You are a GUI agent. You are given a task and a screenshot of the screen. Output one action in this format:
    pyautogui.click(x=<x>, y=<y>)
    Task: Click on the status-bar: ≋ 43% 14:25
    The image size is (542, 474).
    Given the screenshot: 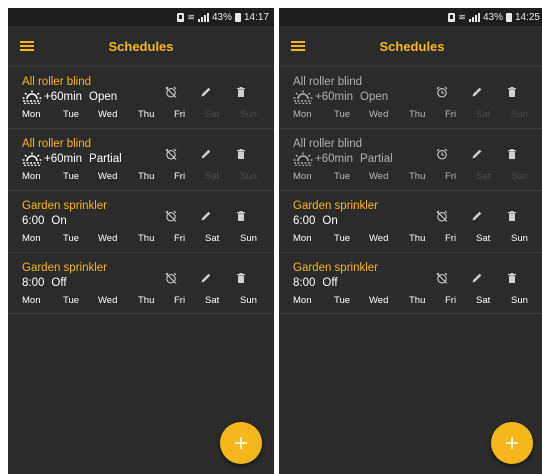 What is the action you would take?
    pyautogui.click(x=410, y=17)
    